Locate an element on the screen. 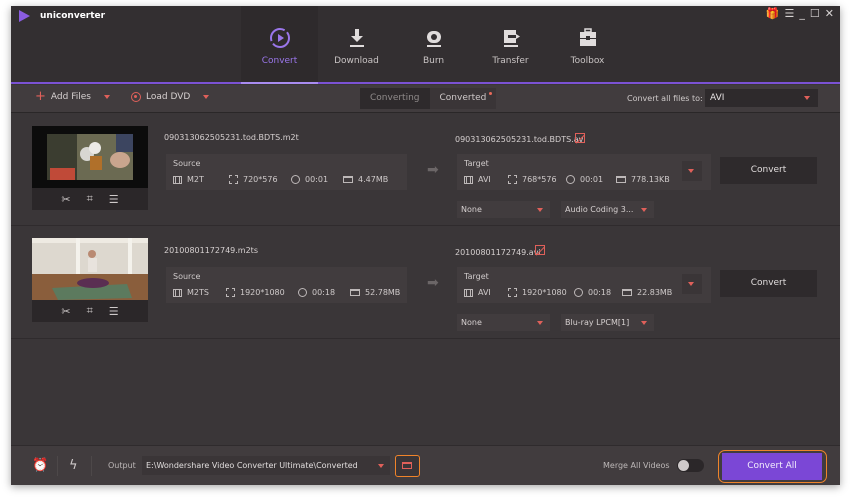 The height and width of the screenshot is (502, 850). target-info: Target AVI 768*576 00:01 778.13KB is located at coordinates (584, 172).